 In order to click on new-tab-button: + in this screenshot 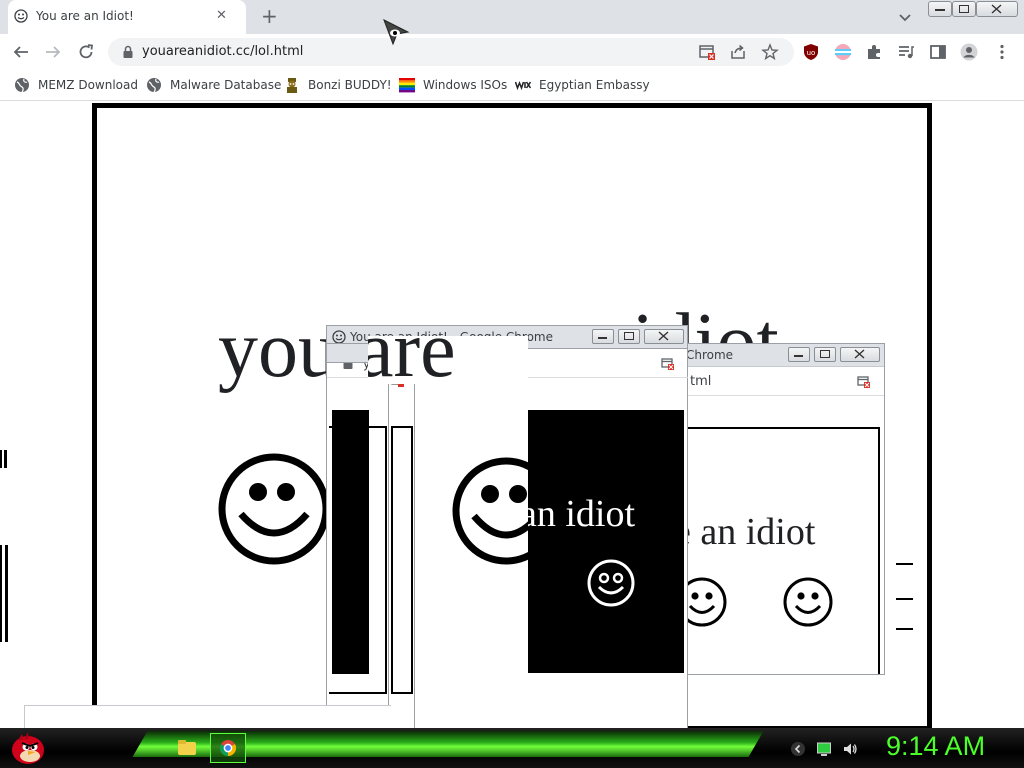, I will do `click(269, 16)`.